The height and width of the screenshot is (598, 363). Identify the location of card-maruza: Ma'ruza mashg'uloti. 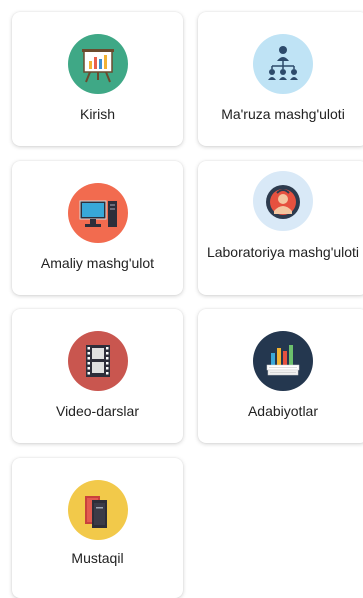
(280, 79).